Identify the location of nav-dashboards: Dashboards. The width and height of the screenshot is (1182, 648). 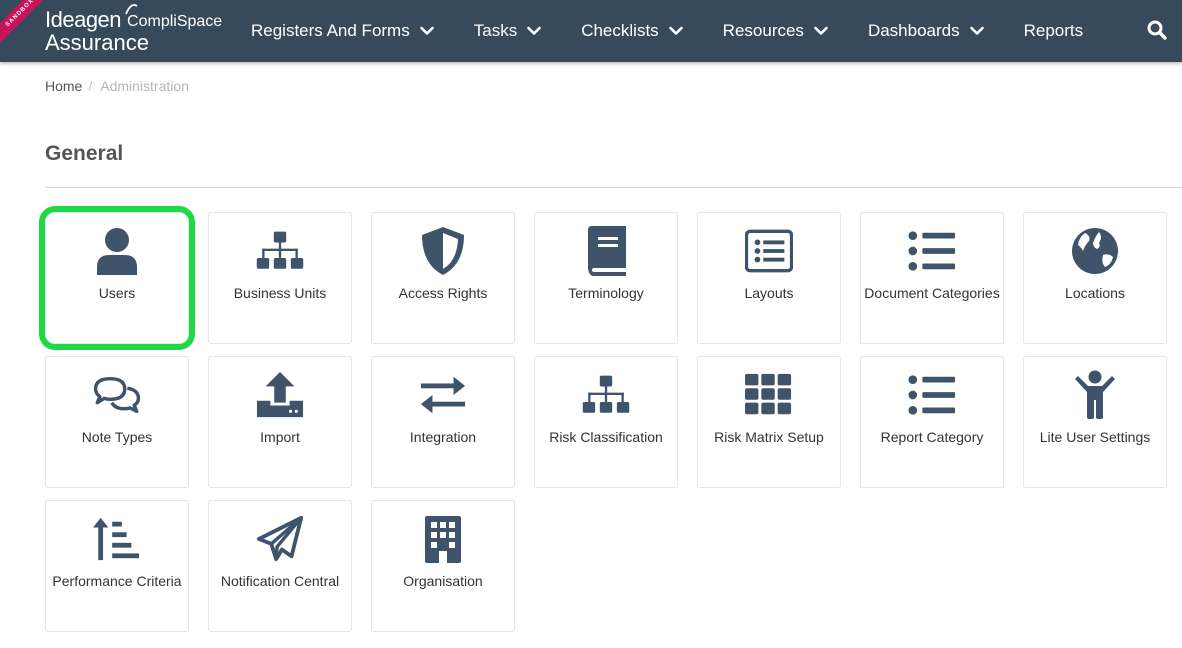
(926, 31).